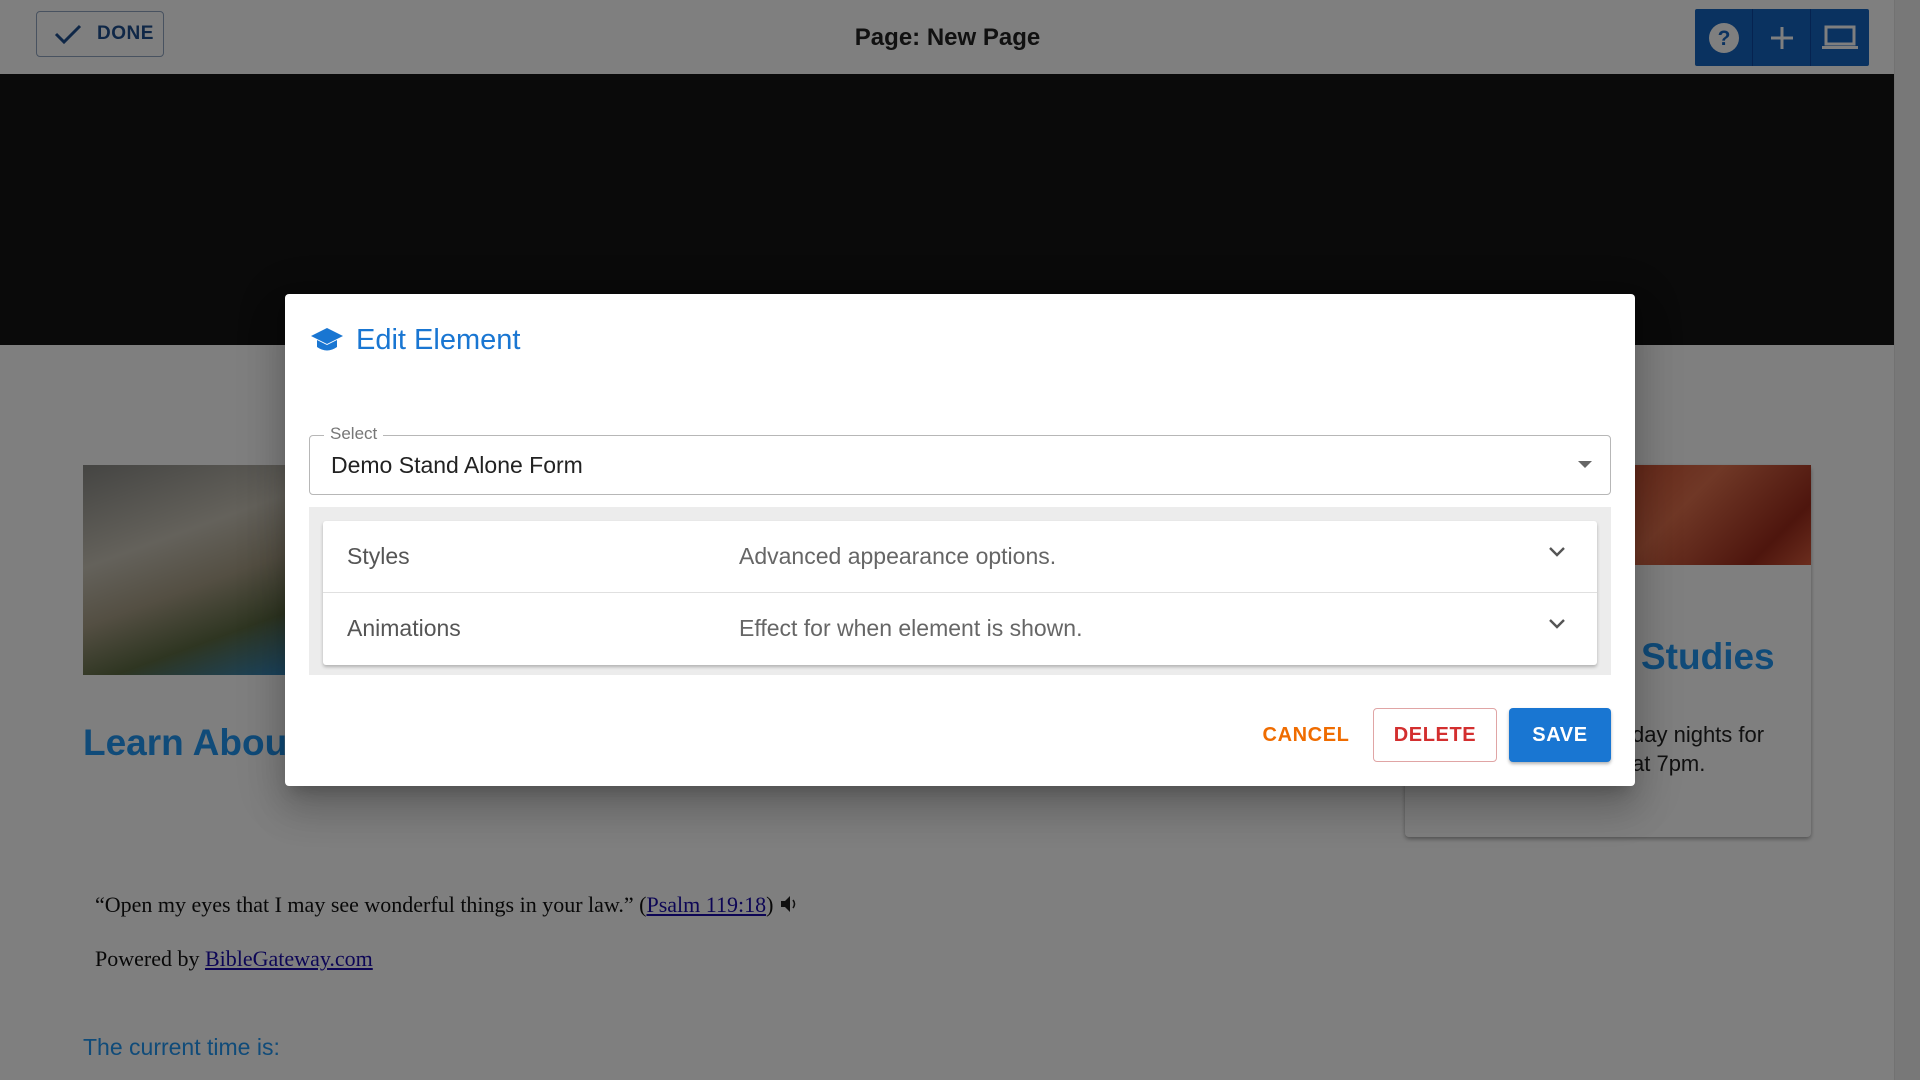 The width and height of the screenshot is (1920, 1080). What do you see at coordinates (1585, 464) in the screenshot?
I see `dropdown-arrow-icon` at bounding box center [1585, 464].